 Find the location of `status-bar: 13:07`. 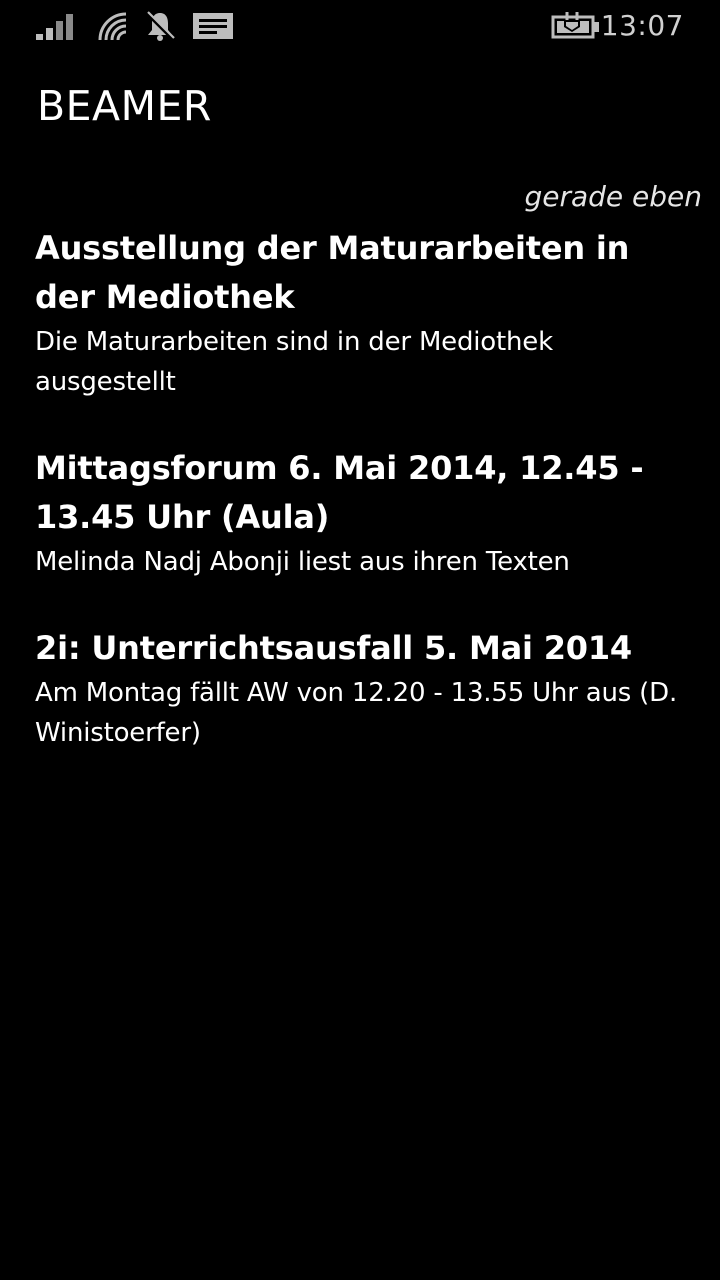

status-bar: 13:07 is located at coordinates (360, 26).